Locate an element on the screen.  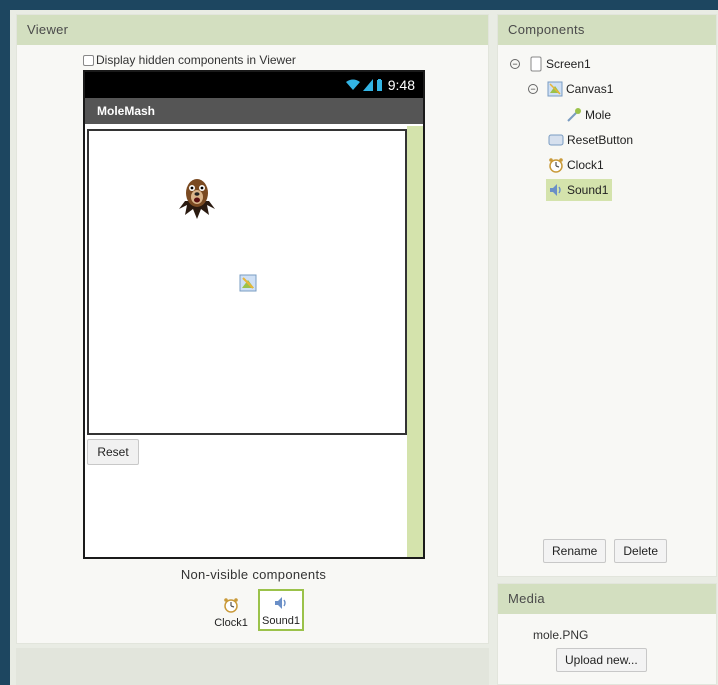
tree-item-label: Mole is located at coordinates (598, 115).